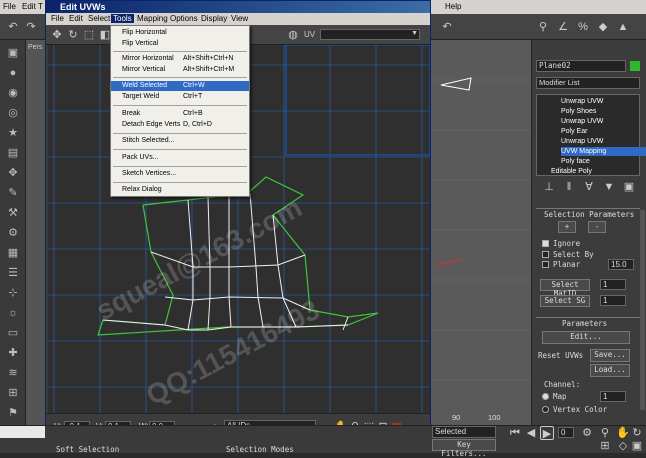  Describe the element at coordinates (587, 433) in the screenshot. I see `time-config-icon: ⚙` at that location.